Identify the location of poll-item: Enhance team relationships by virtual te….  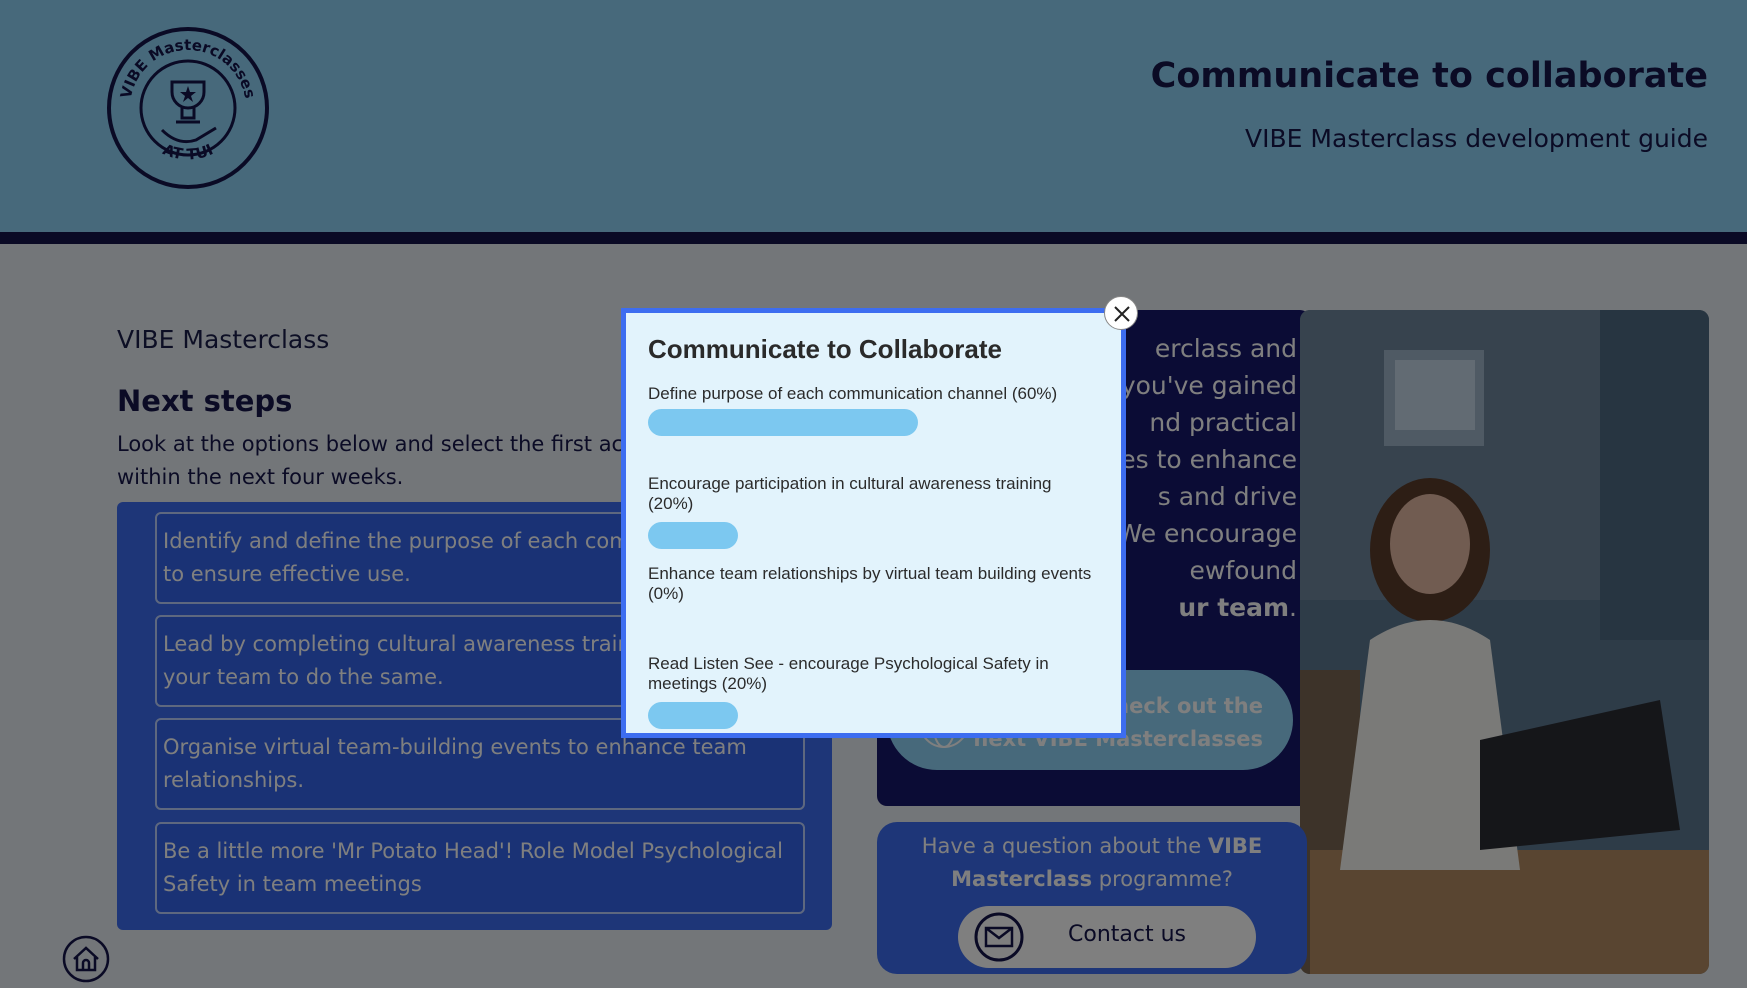
(873, 609).